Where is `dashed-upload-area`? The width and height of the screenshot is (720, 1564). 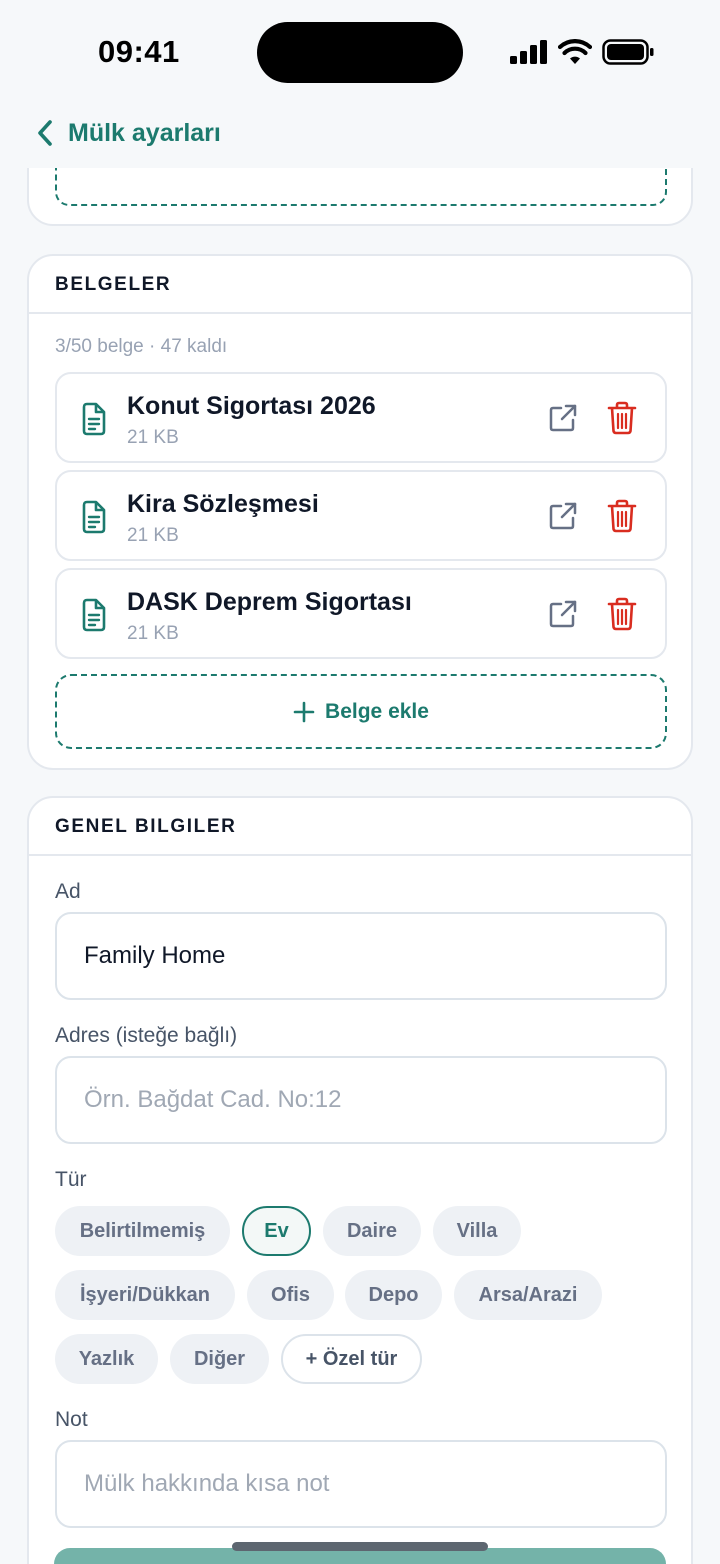 dashed-upload-area is located at coordinates (361, 187).